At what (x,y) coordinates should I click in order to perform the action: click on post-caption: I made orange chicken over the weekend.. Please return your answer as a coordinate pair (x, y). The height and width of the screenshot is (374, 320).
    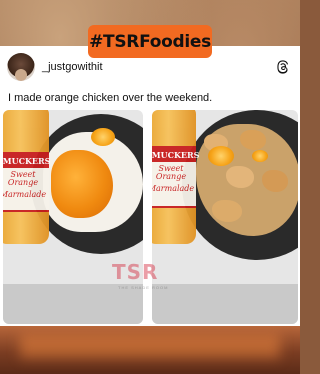
    Looking at the image, I should click on (110, 98).